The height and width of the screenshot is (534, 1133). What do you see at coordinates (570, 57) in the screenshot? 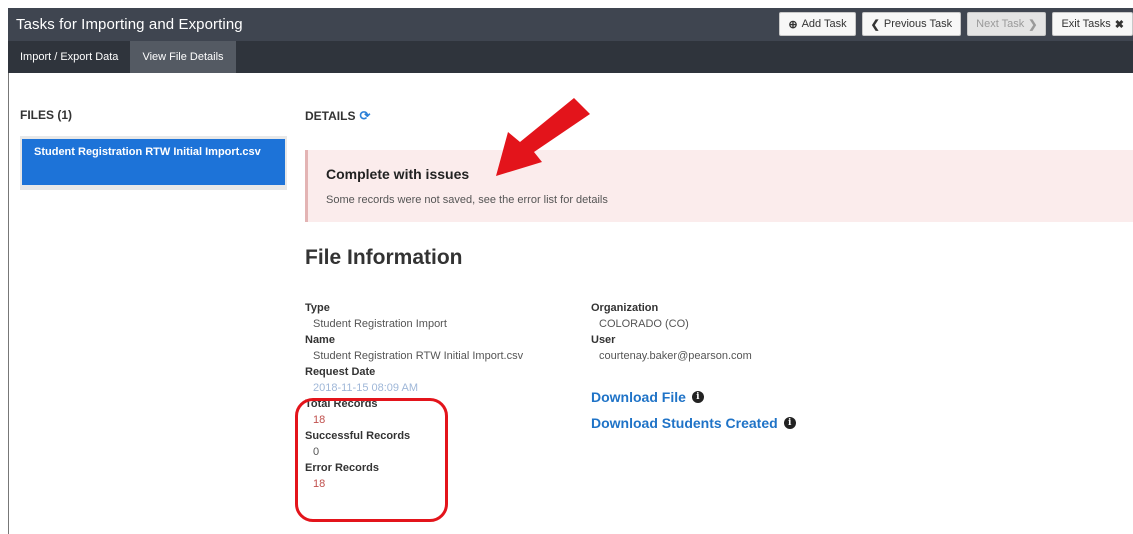
I see `task-tabs: Import / Export Data View File Details` at bounding box center [570, 57].